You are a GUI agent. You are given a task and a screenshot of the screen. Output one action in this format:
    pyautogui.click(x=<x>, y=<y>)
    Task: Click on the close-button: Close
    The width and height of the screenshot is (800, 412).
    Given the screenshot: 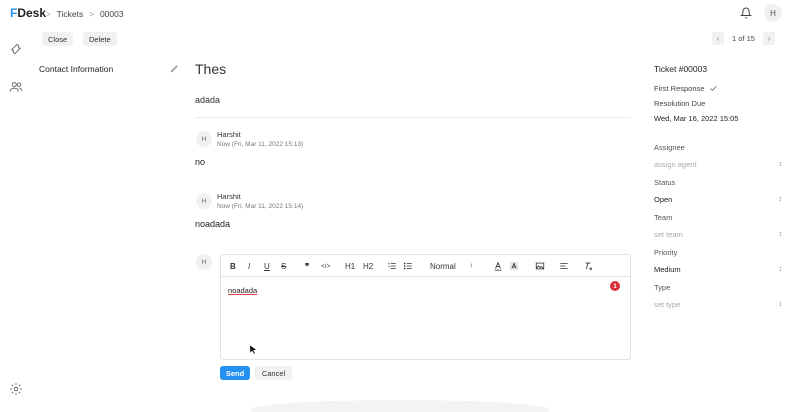 What is the action you would take?
    pyautogui.click(x=58, y=39)
    